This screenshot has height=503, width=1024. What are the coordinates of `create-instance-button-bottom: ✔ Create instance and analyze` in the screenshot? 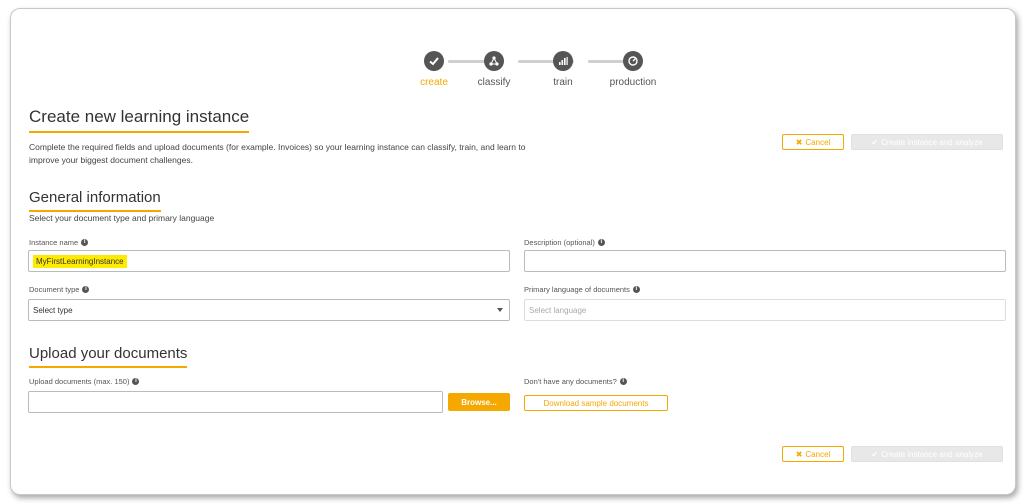 It's located at (927, 454).